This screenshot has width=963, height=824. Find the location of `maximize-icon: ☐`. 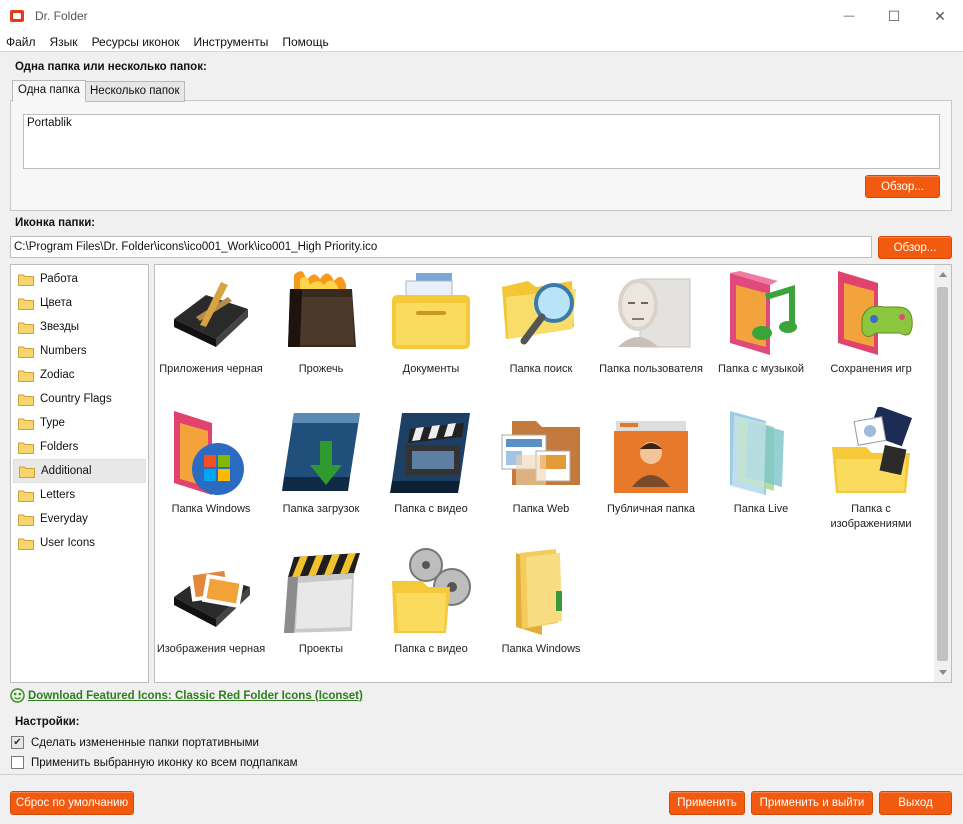

maximize-icon: ☐ is located at coordinates (894, 15).